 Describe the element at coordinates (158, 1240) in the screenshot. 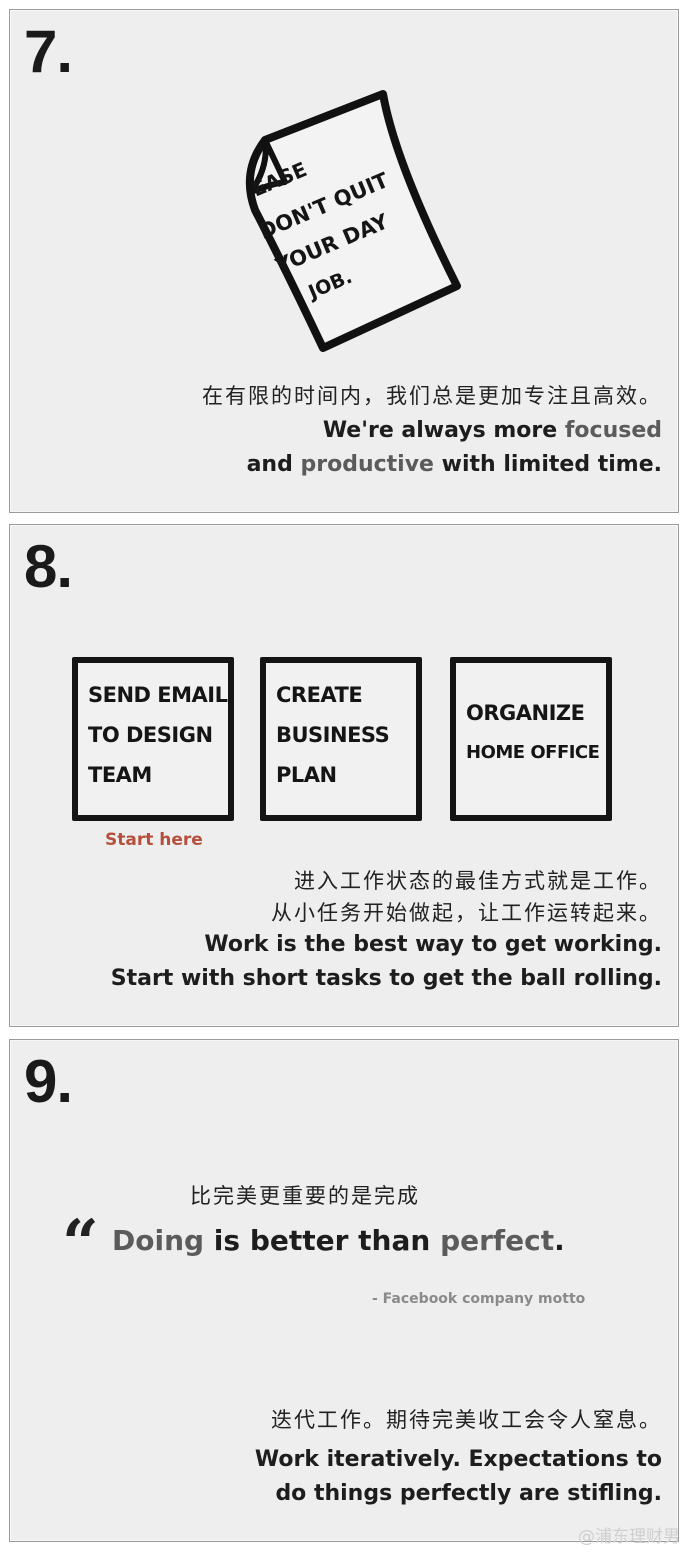

I see `highlight-word-doing: Doing` at that location.